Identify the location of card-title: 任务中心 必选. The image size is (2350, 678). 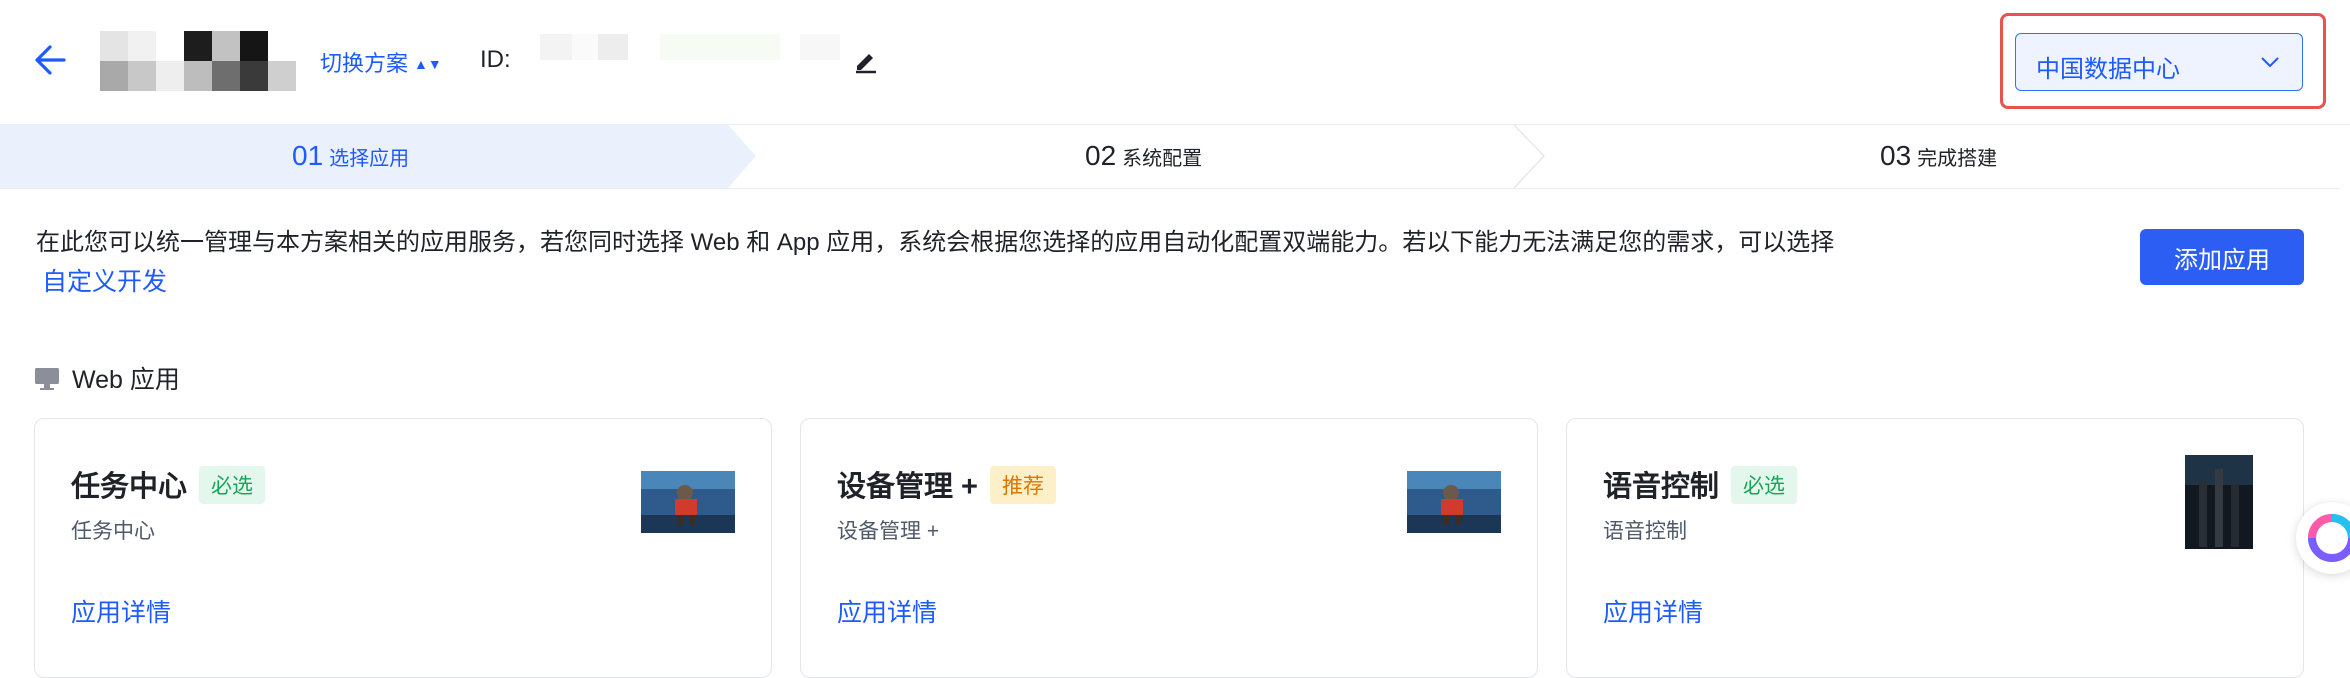
(168, 484).